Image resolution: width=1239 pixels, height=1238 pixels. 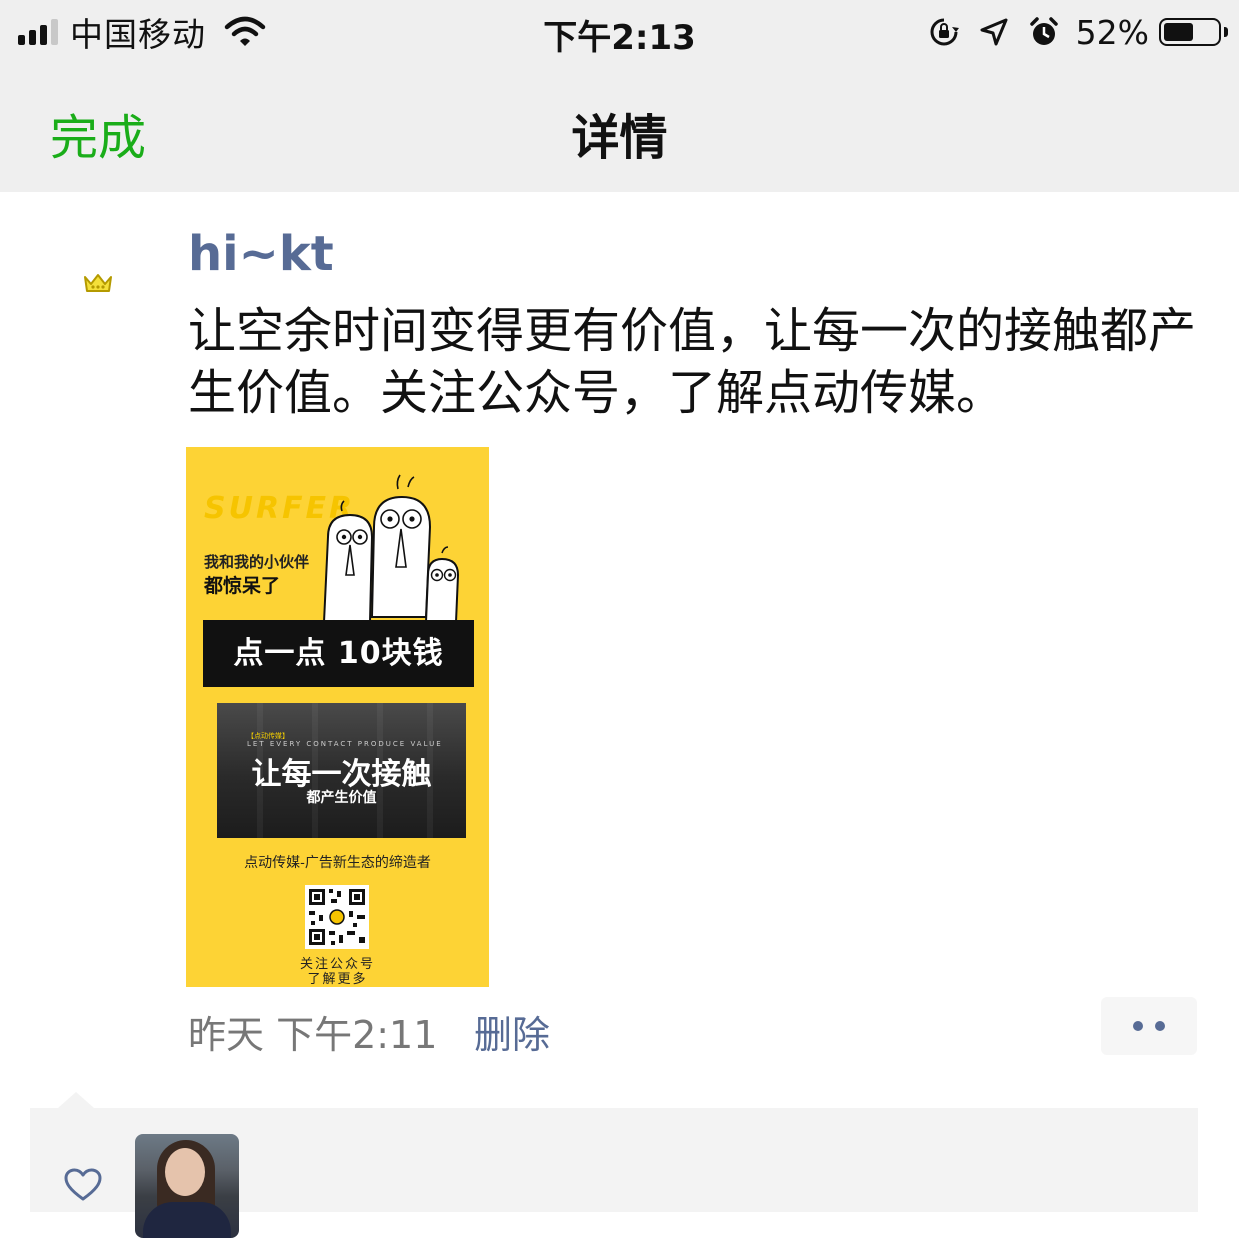 I want to click on likes-pointer, so click(x=76, y=1100).